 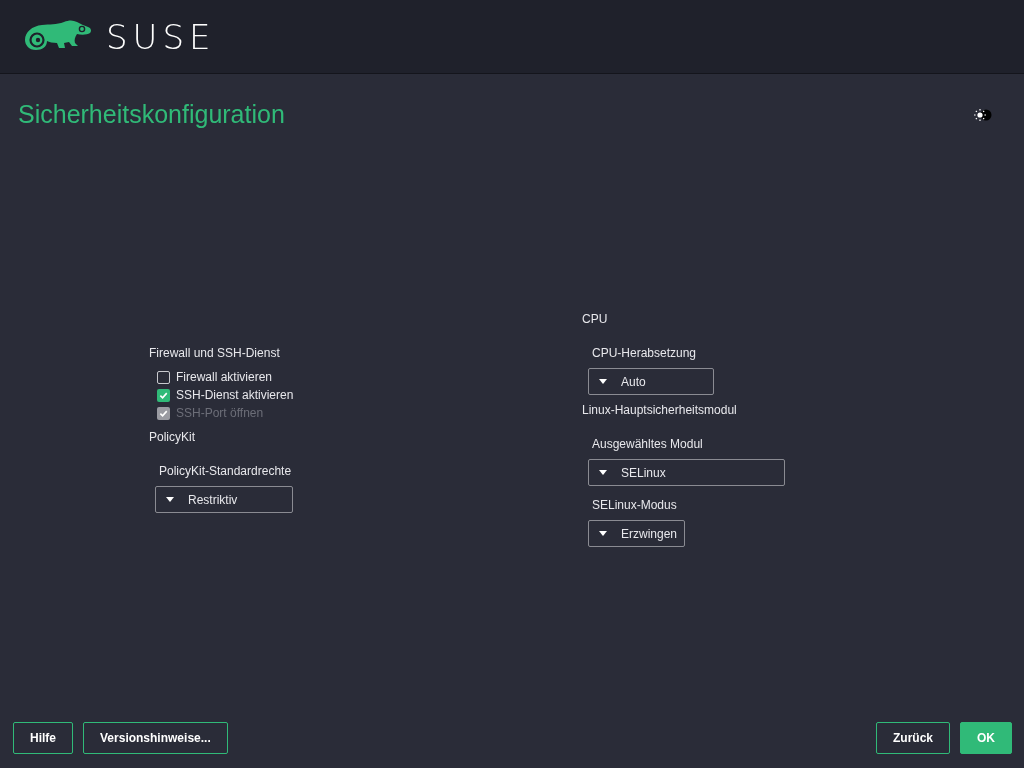 What do you see at coordinates (913, 738) in the screenshot?
I see `footer-button: Zurück` at bounding box center [913, 738].